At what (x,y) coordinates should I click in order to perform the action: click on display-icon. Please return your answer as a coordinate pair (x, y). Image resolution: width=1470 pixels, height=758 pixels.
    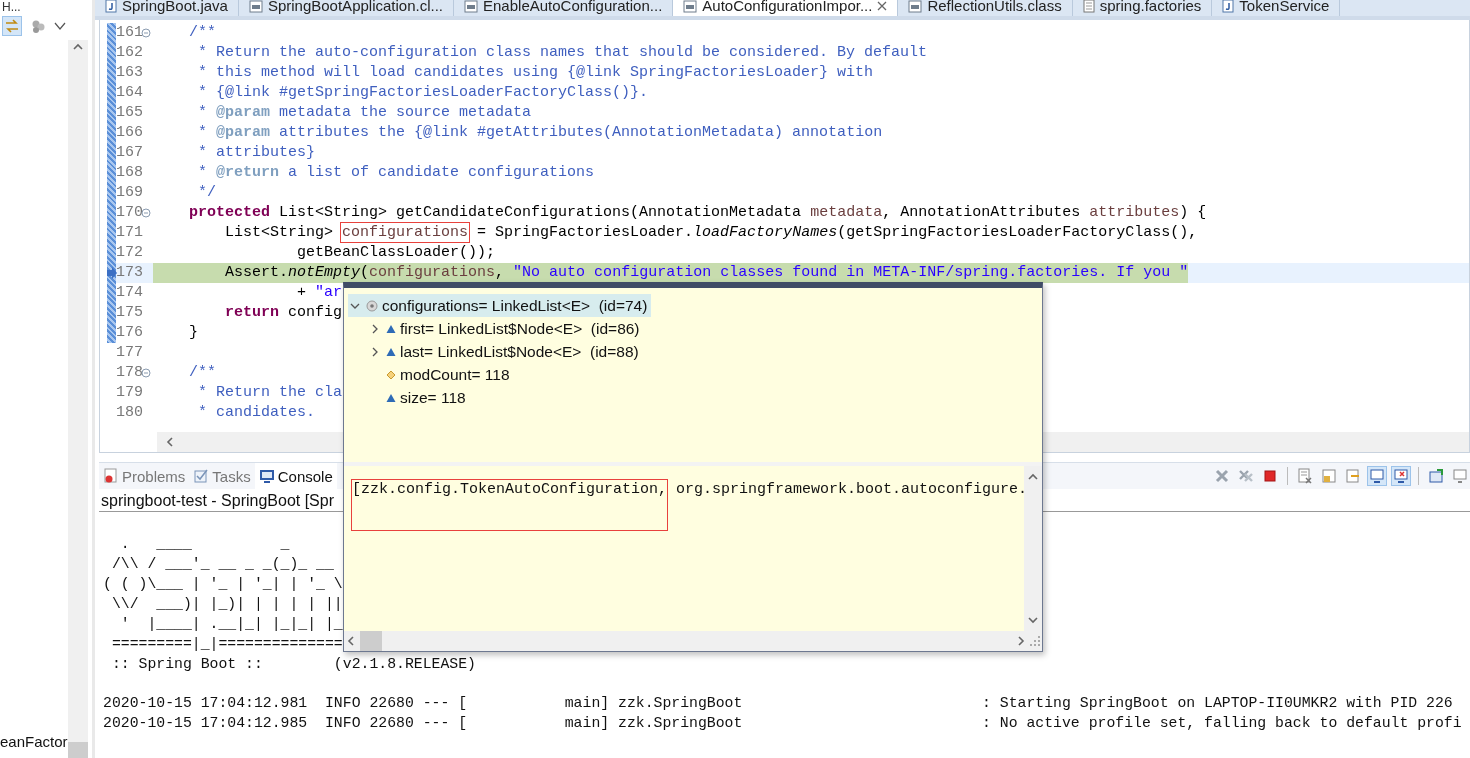
    Looking at the image, I should click on (1460, 476).